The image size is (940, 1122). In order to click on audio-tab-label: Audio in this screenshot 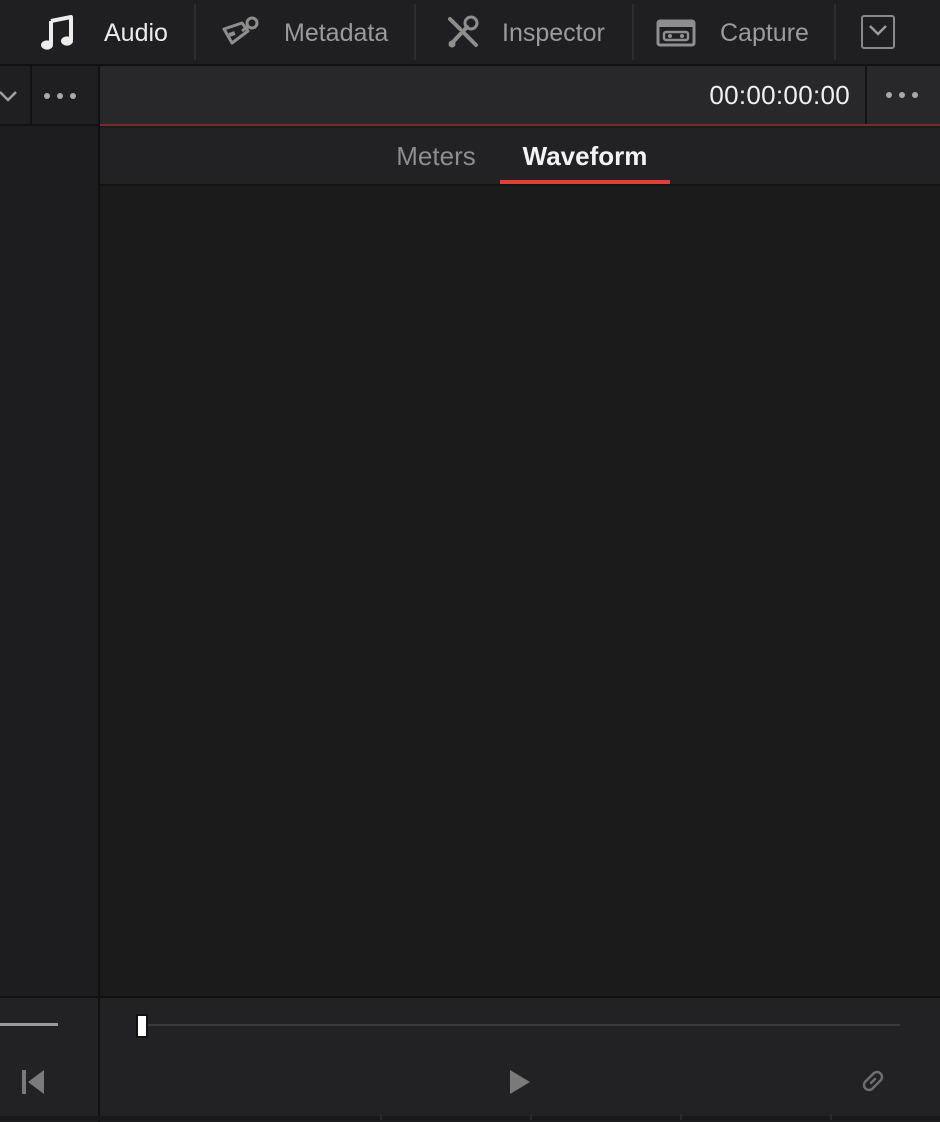, I will do `click(136, 32)`.